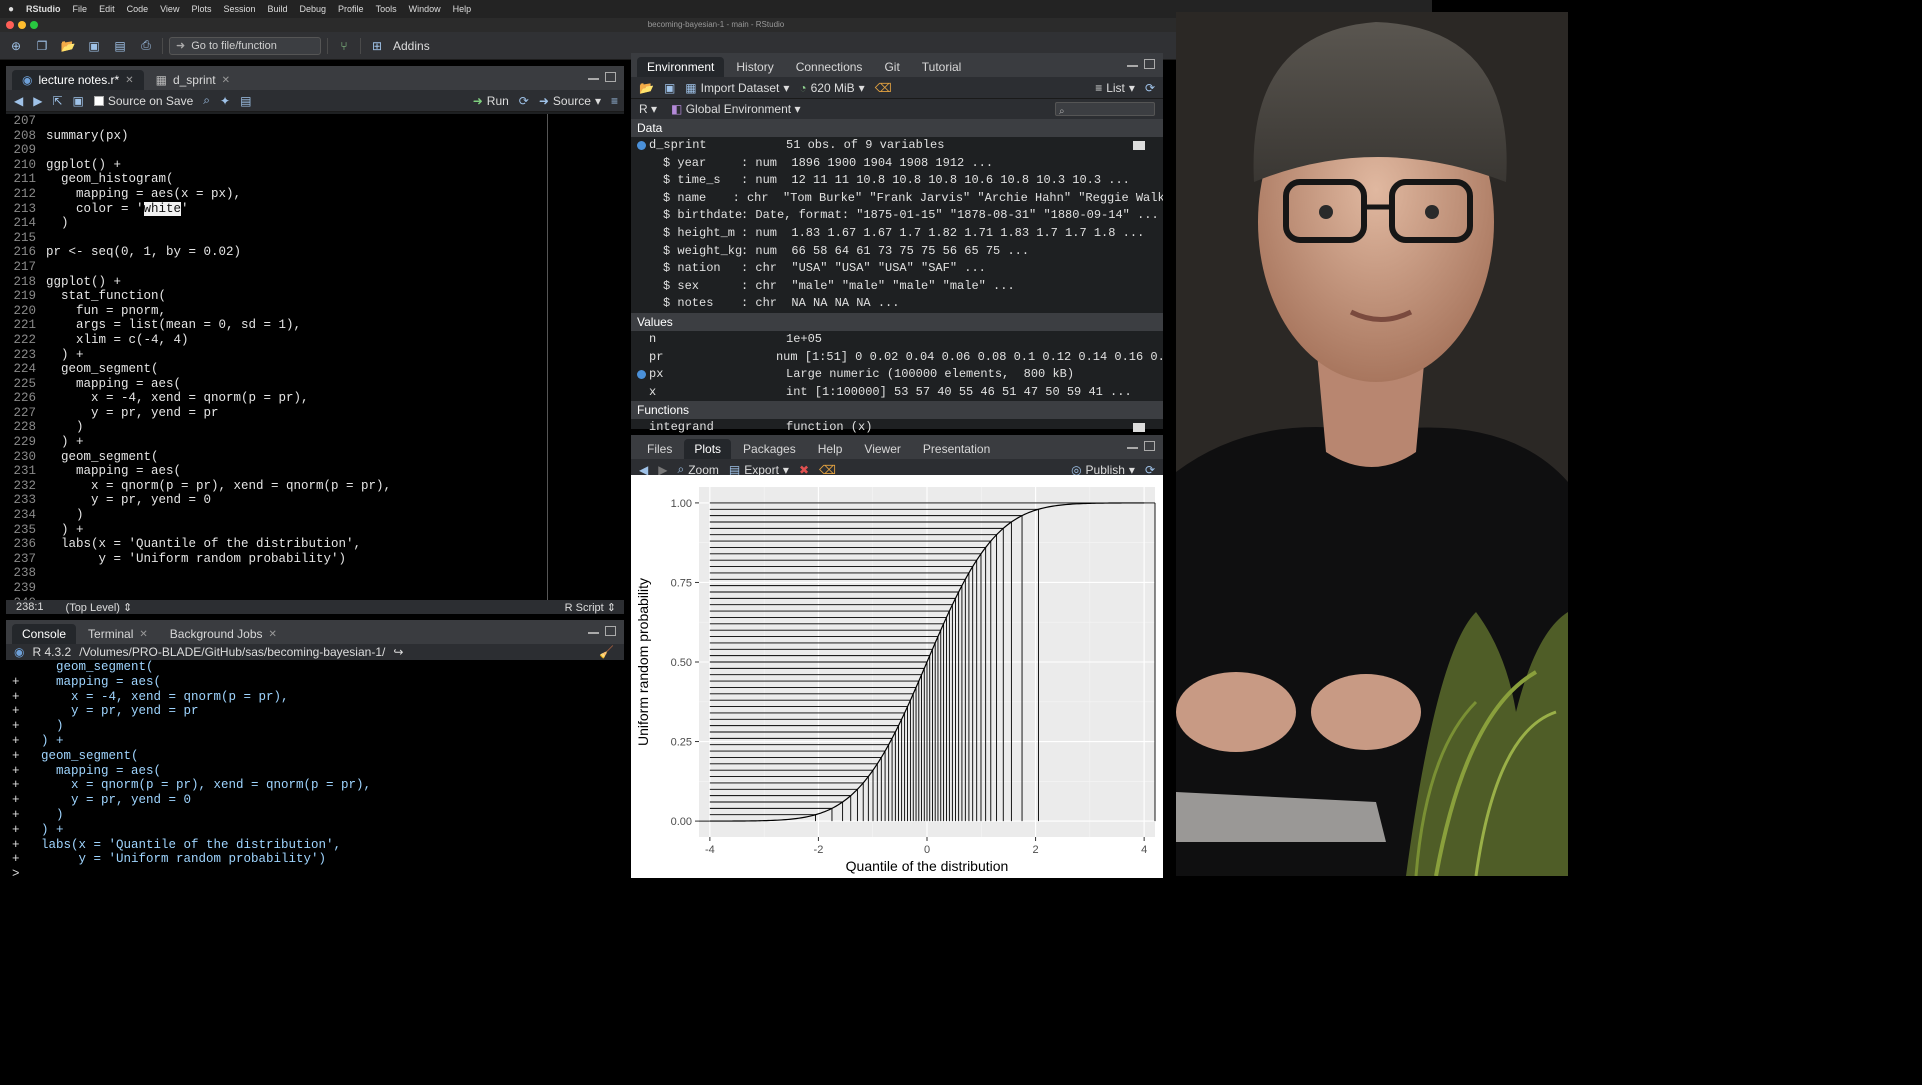  I want to click on tab-connections: Connections, so click(829, 67).